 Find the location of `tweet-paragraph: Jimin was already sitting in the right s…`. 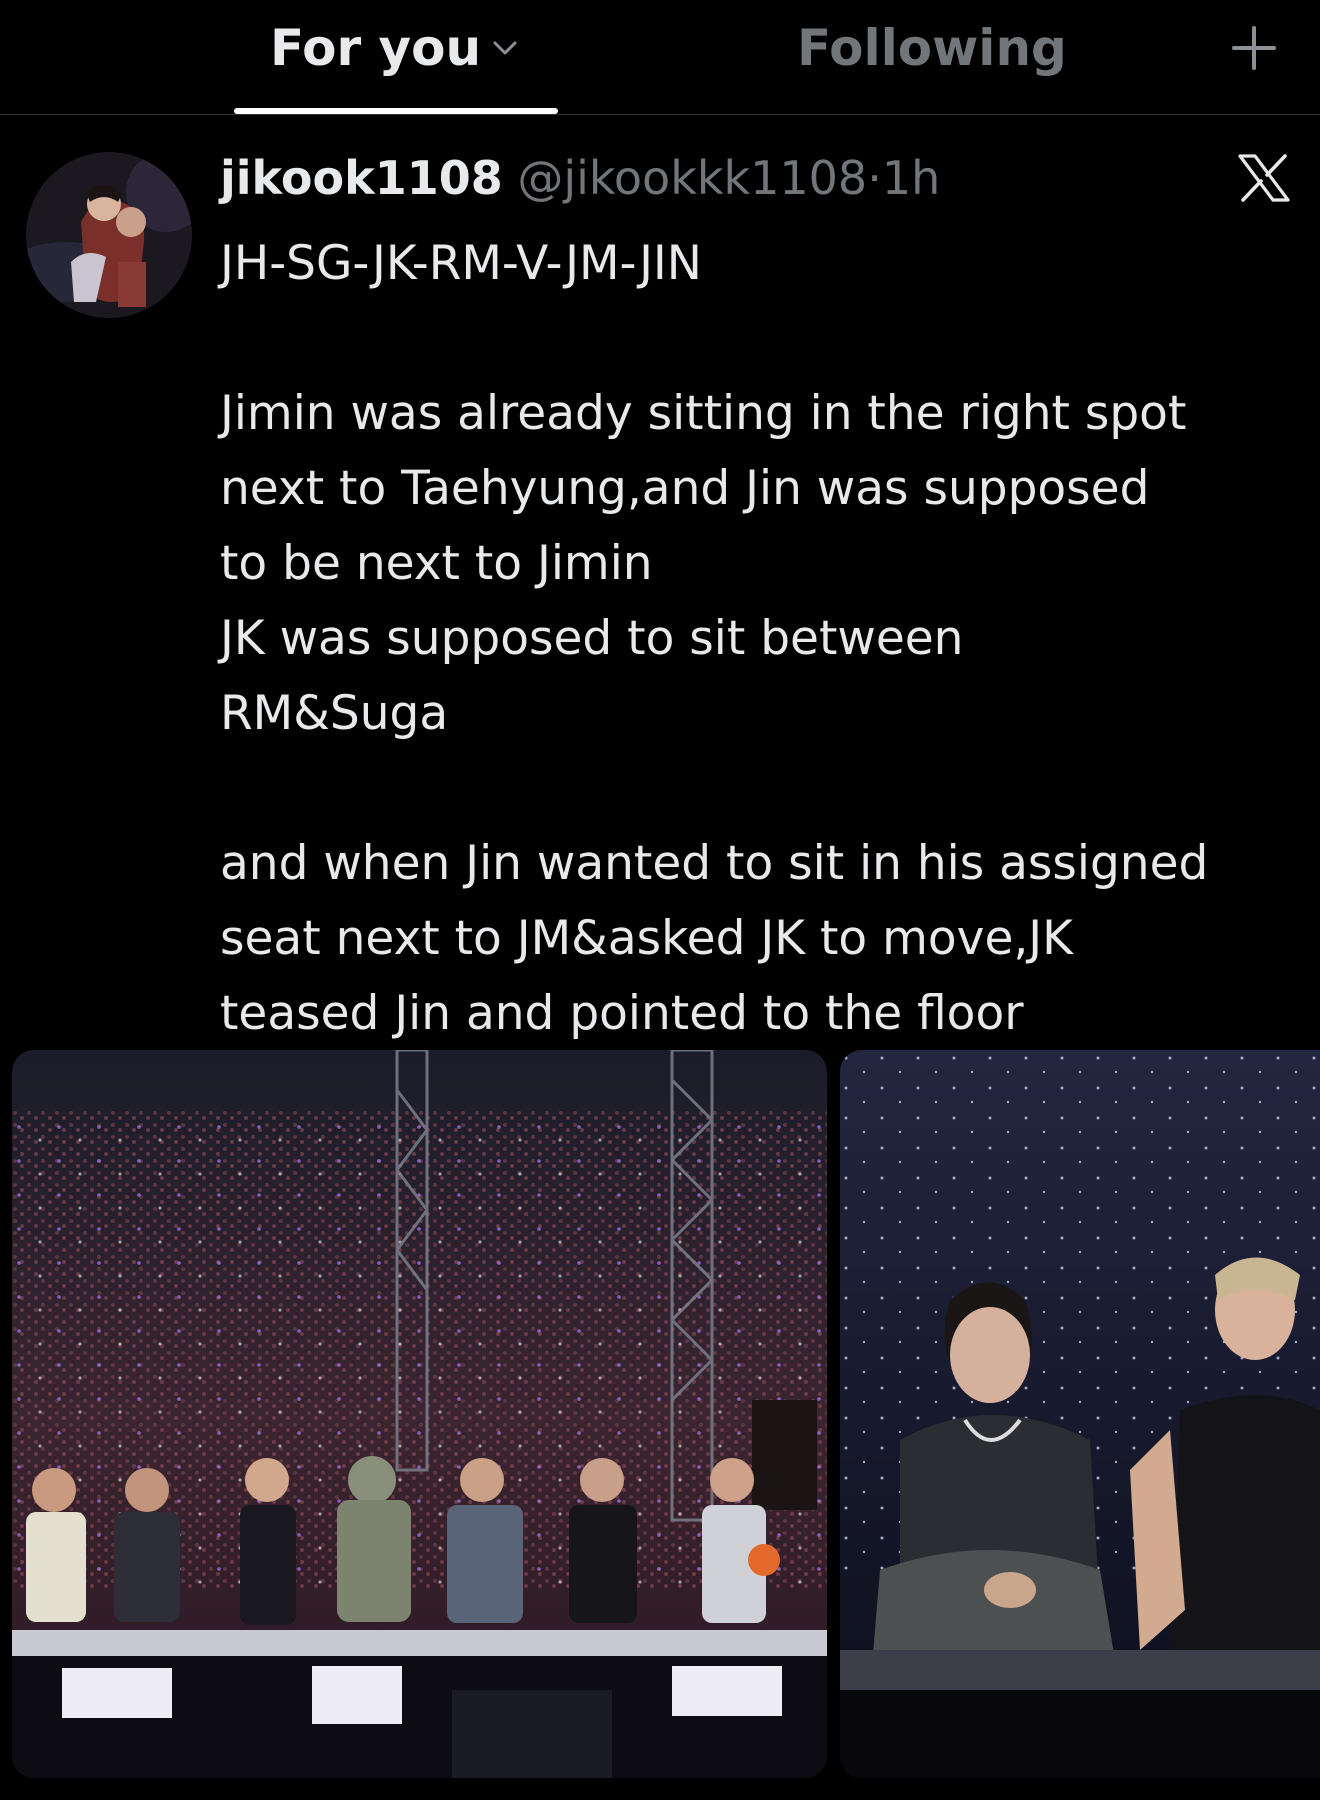

tweet-paragraph: Jimin was already sitting in the right s… is located at coordinates (703, 563).